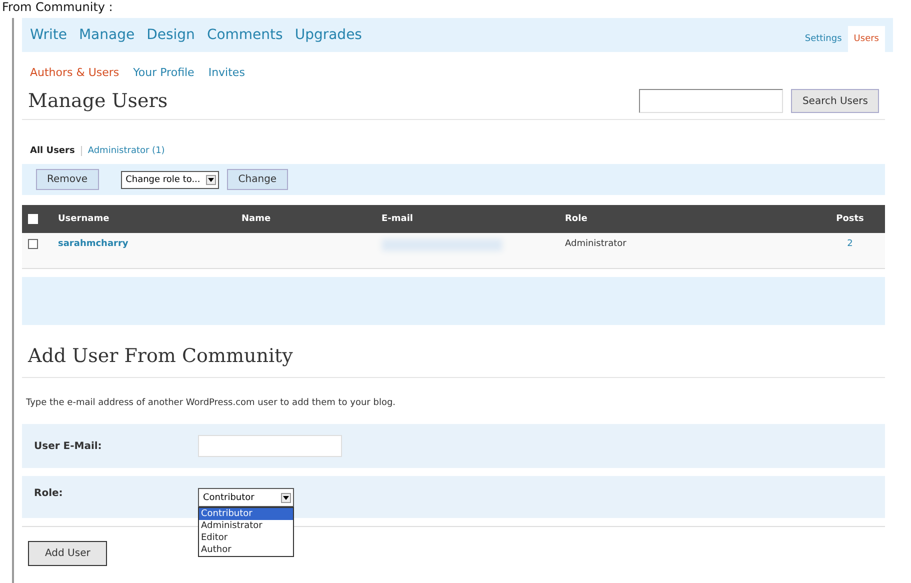 The width and height of the screenshot is (911, 583). Describe the element at coordinates (163, 72) in the screenshot. I see `subnav-link: Your Profile` at that location.